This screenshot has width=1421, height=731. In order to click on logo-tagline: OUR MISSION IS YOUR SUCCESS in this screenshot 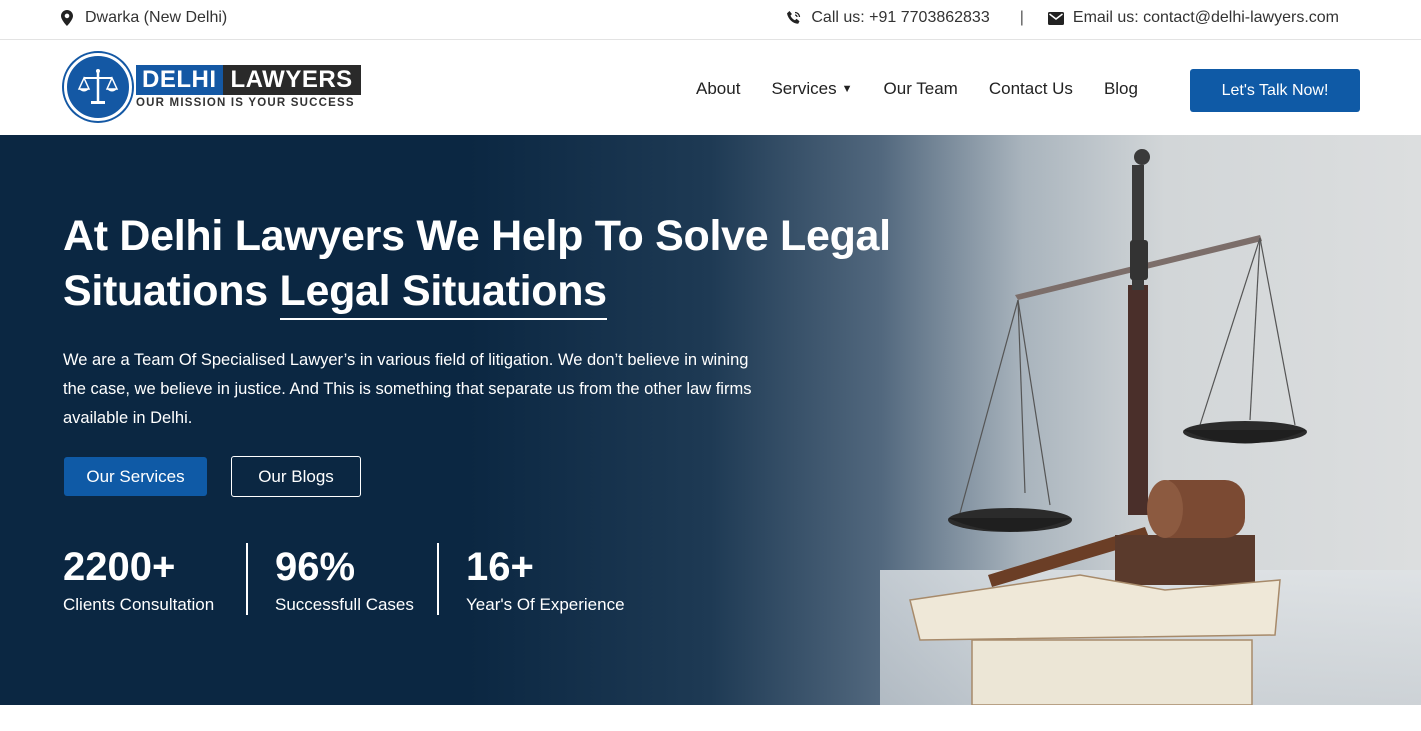, I will do `click(245, 103)`.